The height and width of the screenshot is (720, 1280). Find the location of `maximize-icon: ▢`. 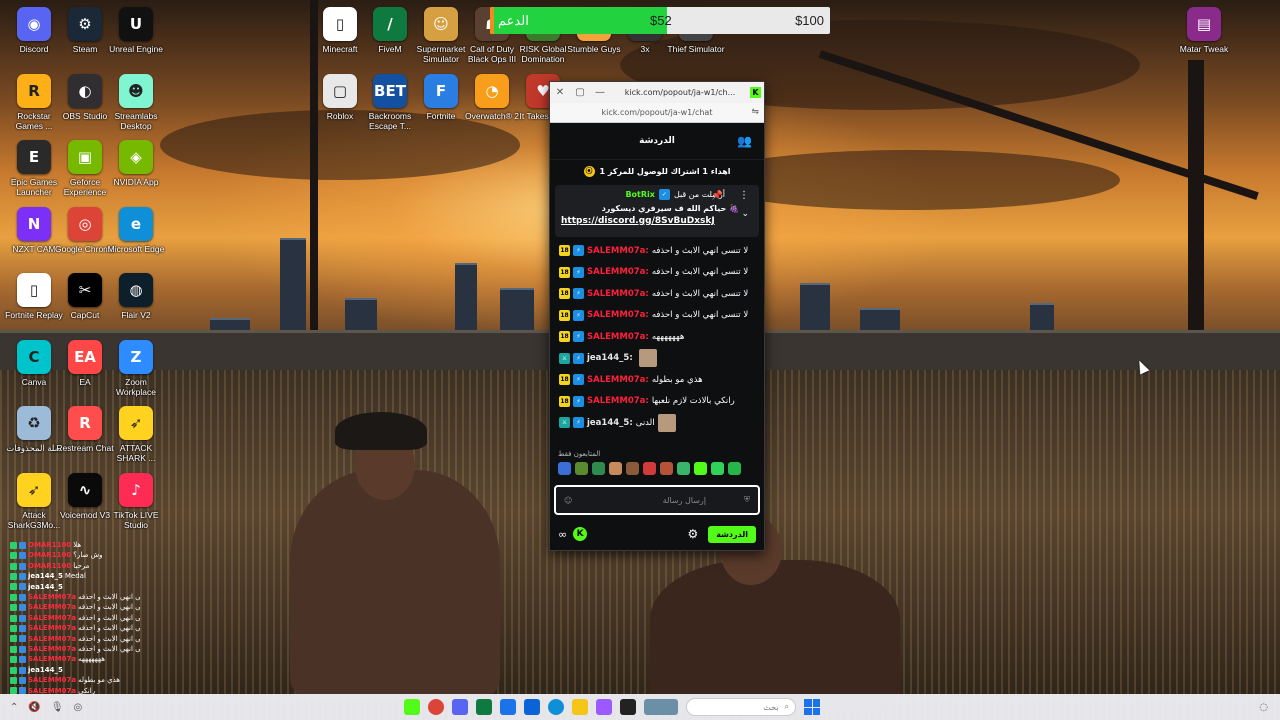

maximize-icon: ▢ is located at coordinates (580, 92).